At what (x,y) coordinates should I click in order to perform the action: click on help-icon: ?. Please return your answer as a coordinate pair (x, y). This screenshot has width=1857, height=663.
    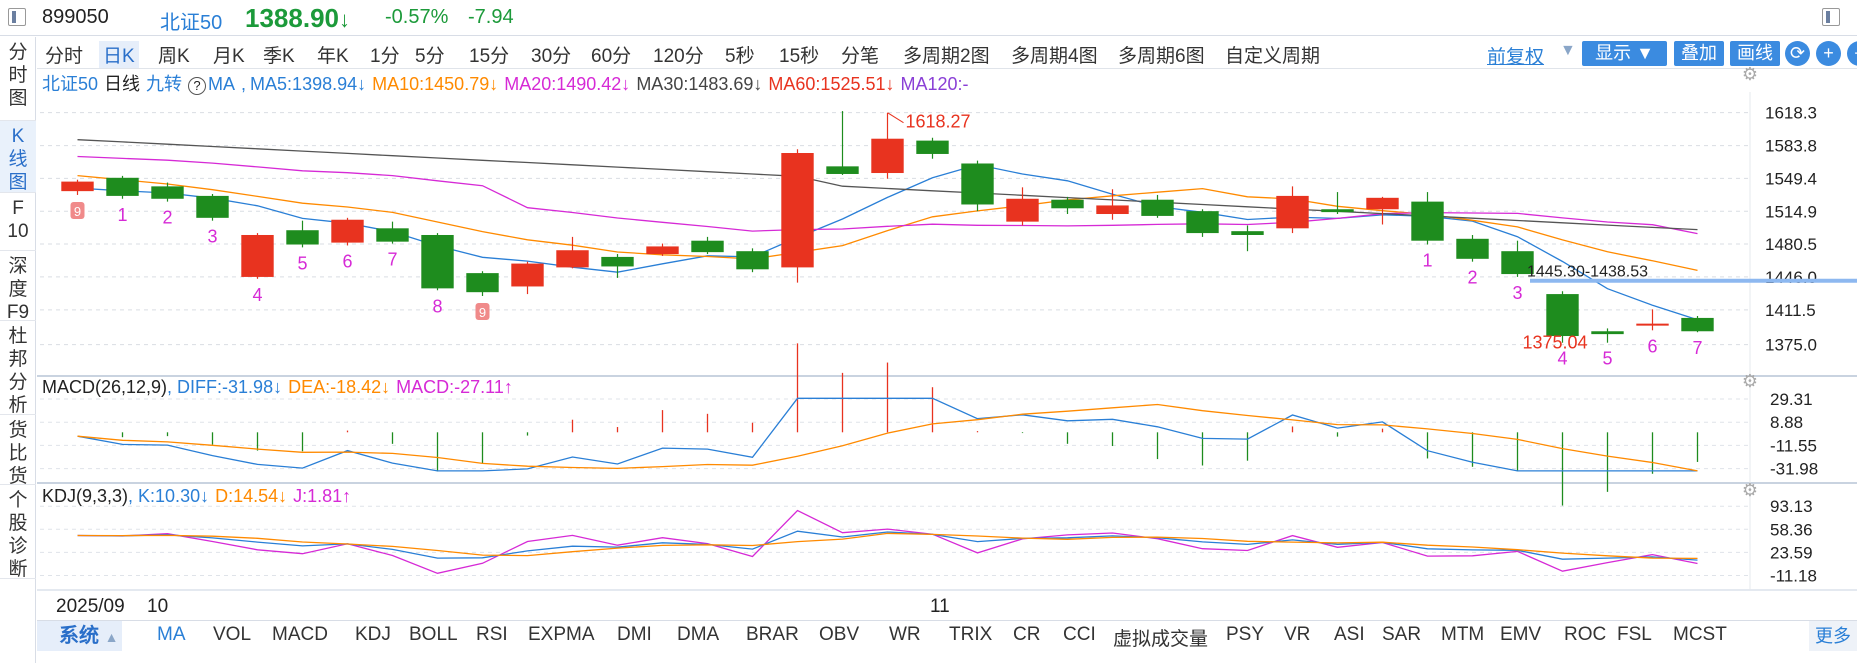
    Looking at the image, I should click on (197, 86).